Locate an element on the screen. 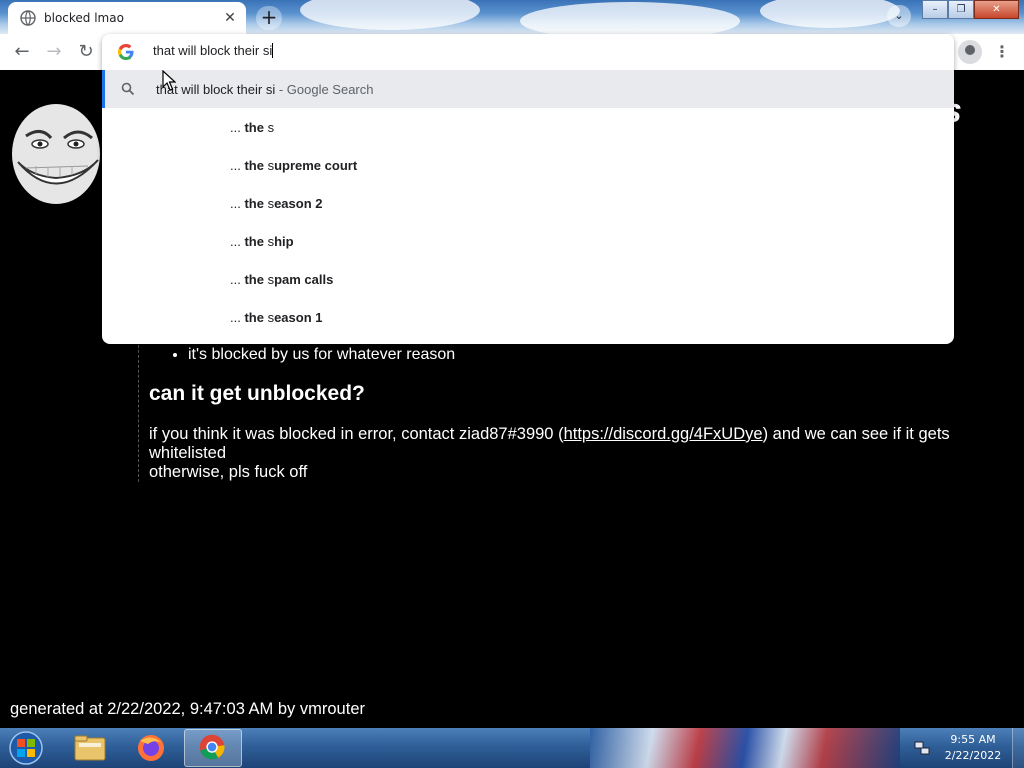  globe-icon is located at coordinates (28, 18).